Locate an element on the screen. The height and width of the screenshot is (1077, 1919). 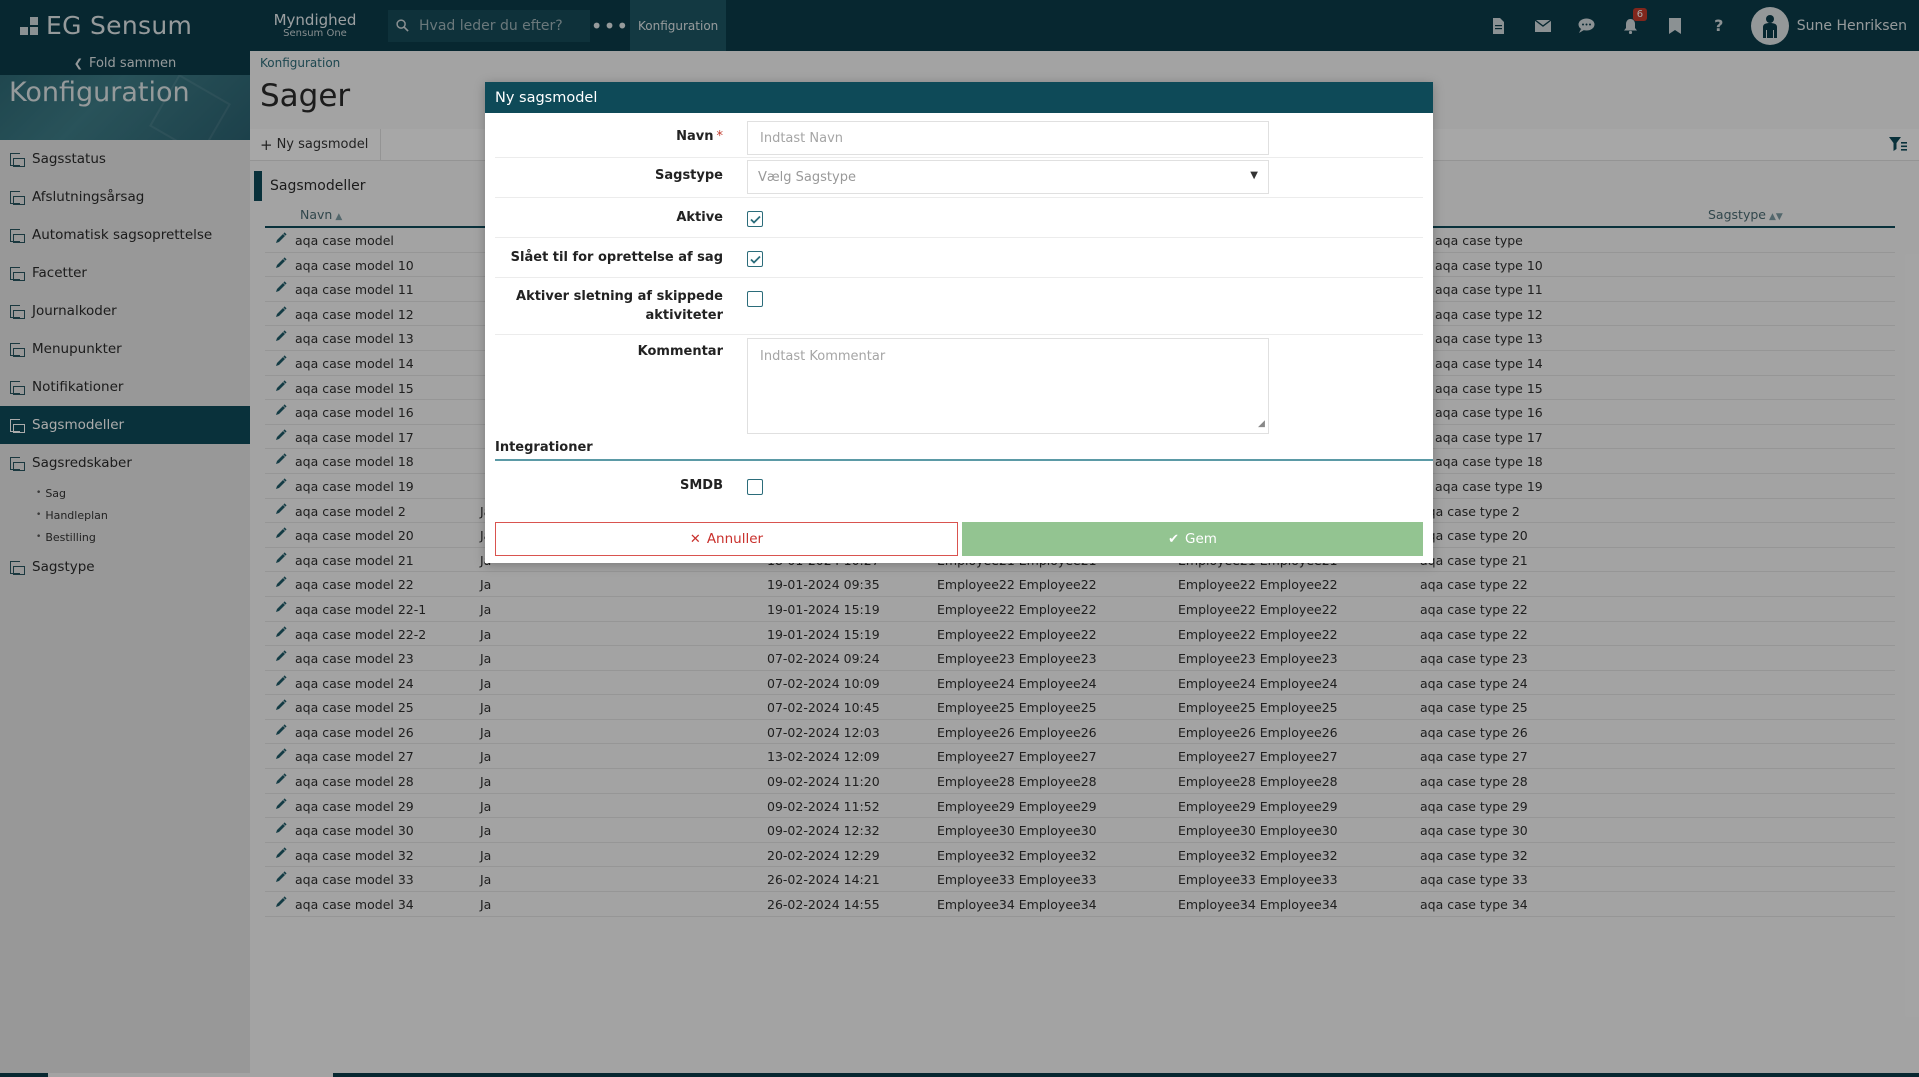
oprettelse-checkbox is located at coordinates (755, 259).